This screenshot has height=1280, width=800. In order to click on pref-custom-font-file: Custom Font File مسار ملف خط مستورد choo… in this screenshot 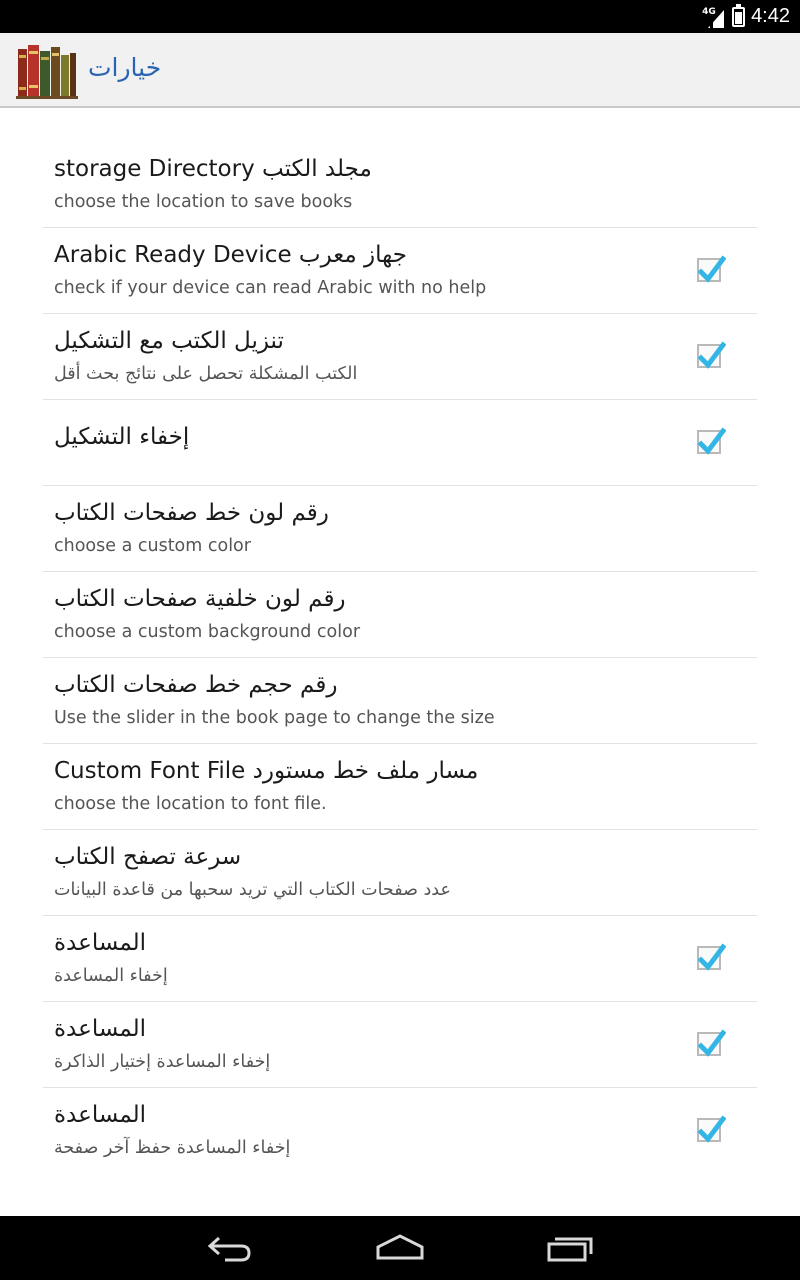, I will do `click(400, 787)`.